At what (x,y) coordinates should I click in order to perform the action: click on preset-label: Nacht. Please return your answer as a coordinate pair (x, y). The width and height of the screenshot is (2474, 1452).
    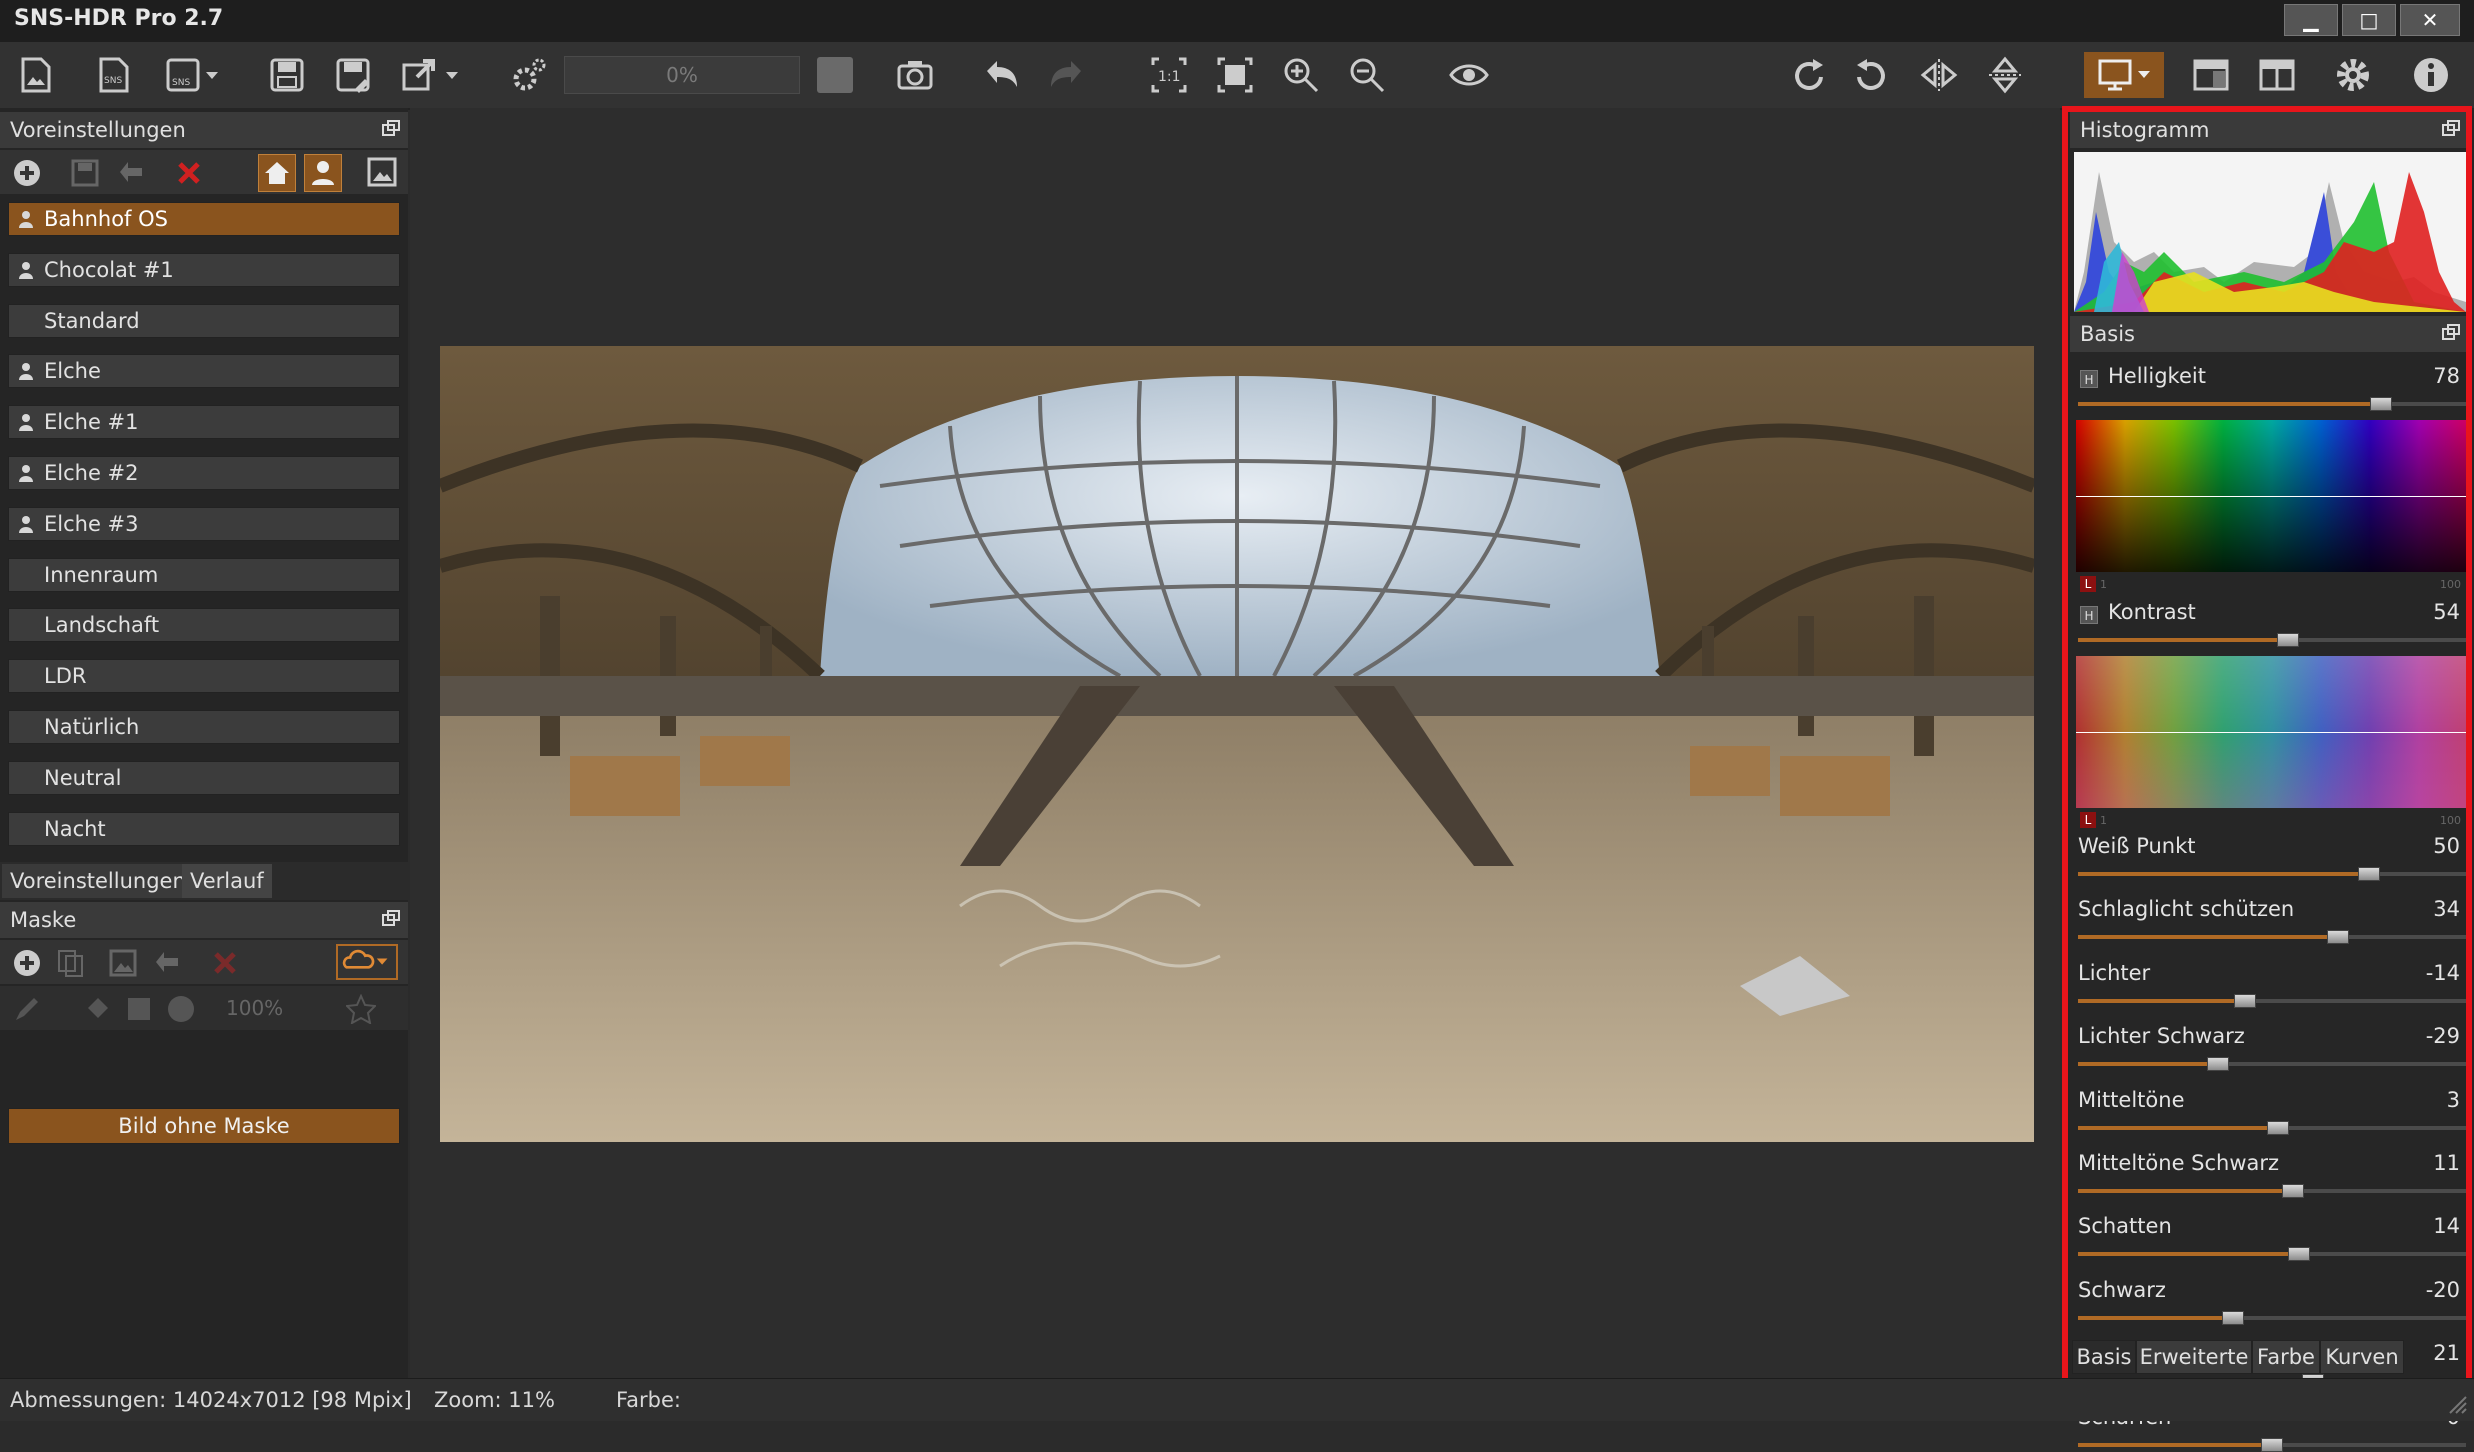
    Looking at the image, I should click on (75, 828).